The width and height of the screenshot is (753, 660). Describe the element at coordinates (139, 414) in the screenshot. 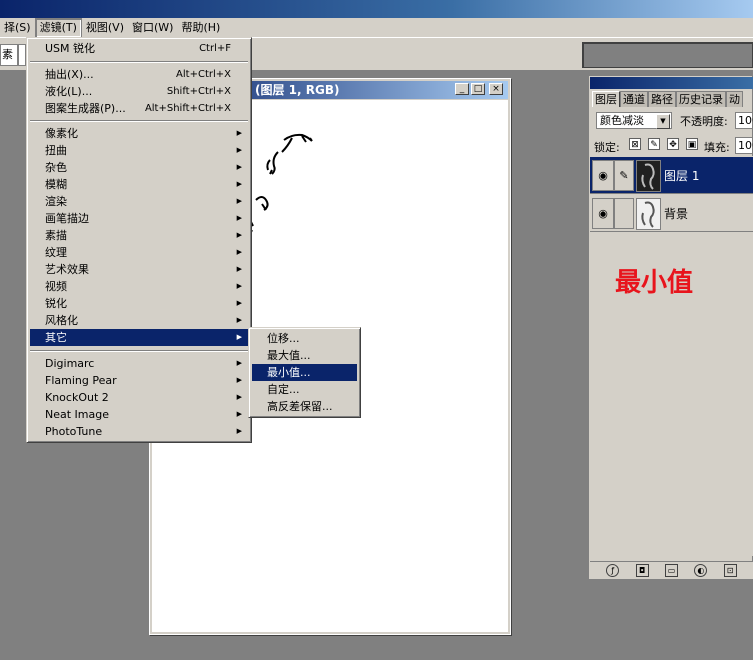

I see `menu-item-neat-image: Neat Image ▶` at that location.